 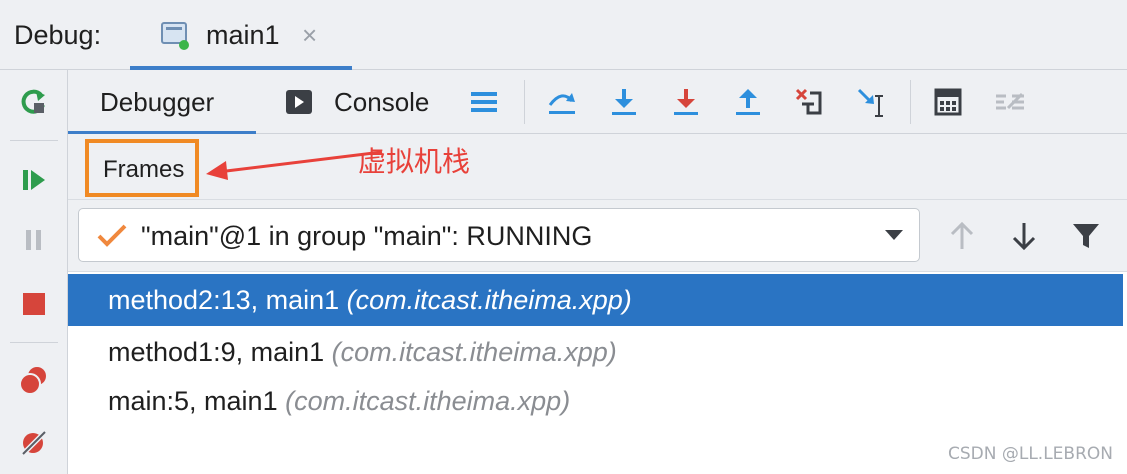 I want to click on force-step-into-icon, so click(x=686, y=102).